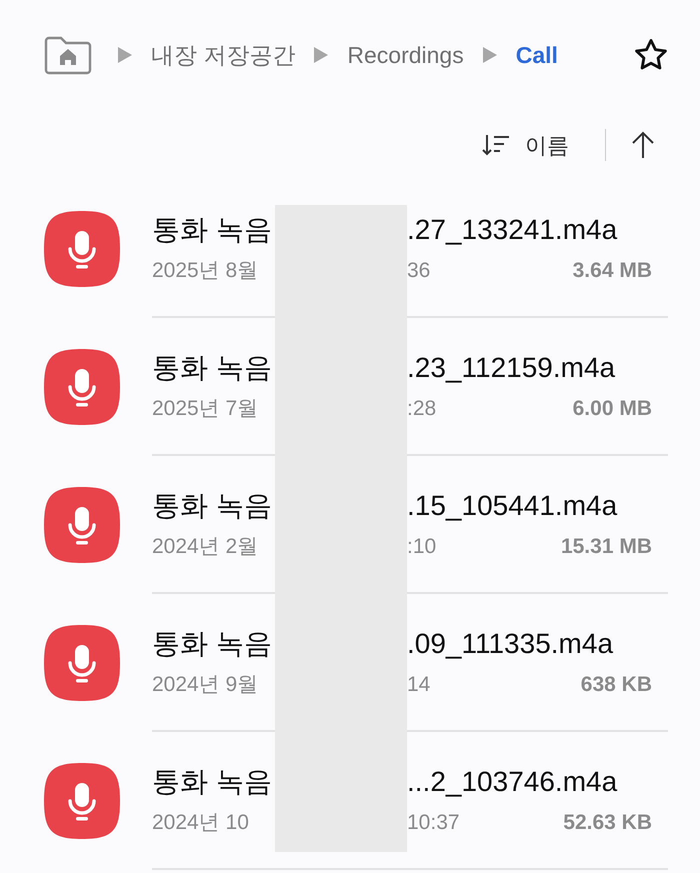  What do you see at coordinates (68, 55) in the screenshot?
I see `home-folder-icon` at bounding box center [68, 55].